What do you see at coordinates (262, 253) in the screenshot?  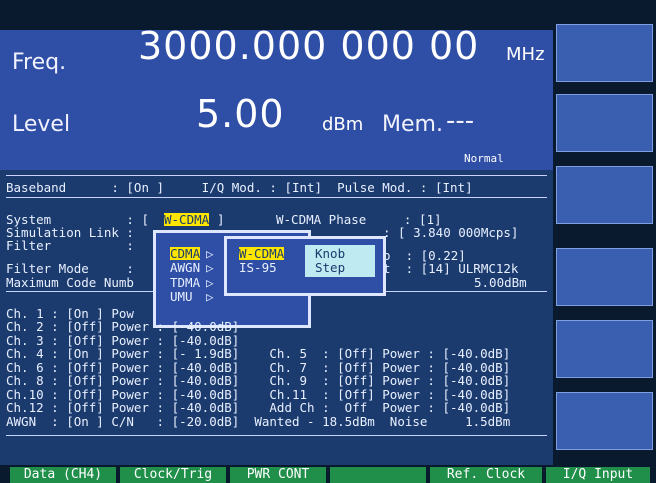 I see `submenu-item-wcdma: W-CDMA` at bounding box center [262, 253].